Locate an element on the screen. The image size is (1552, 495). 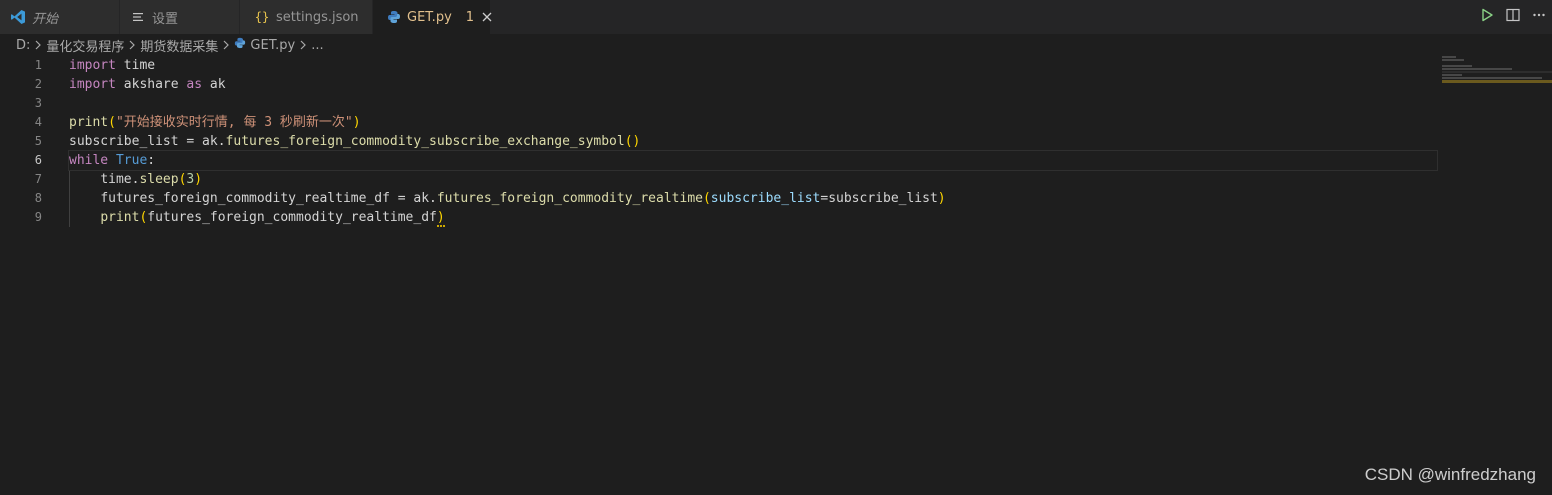
problems-count-badge: 1 is located at coordinates (470, 17).